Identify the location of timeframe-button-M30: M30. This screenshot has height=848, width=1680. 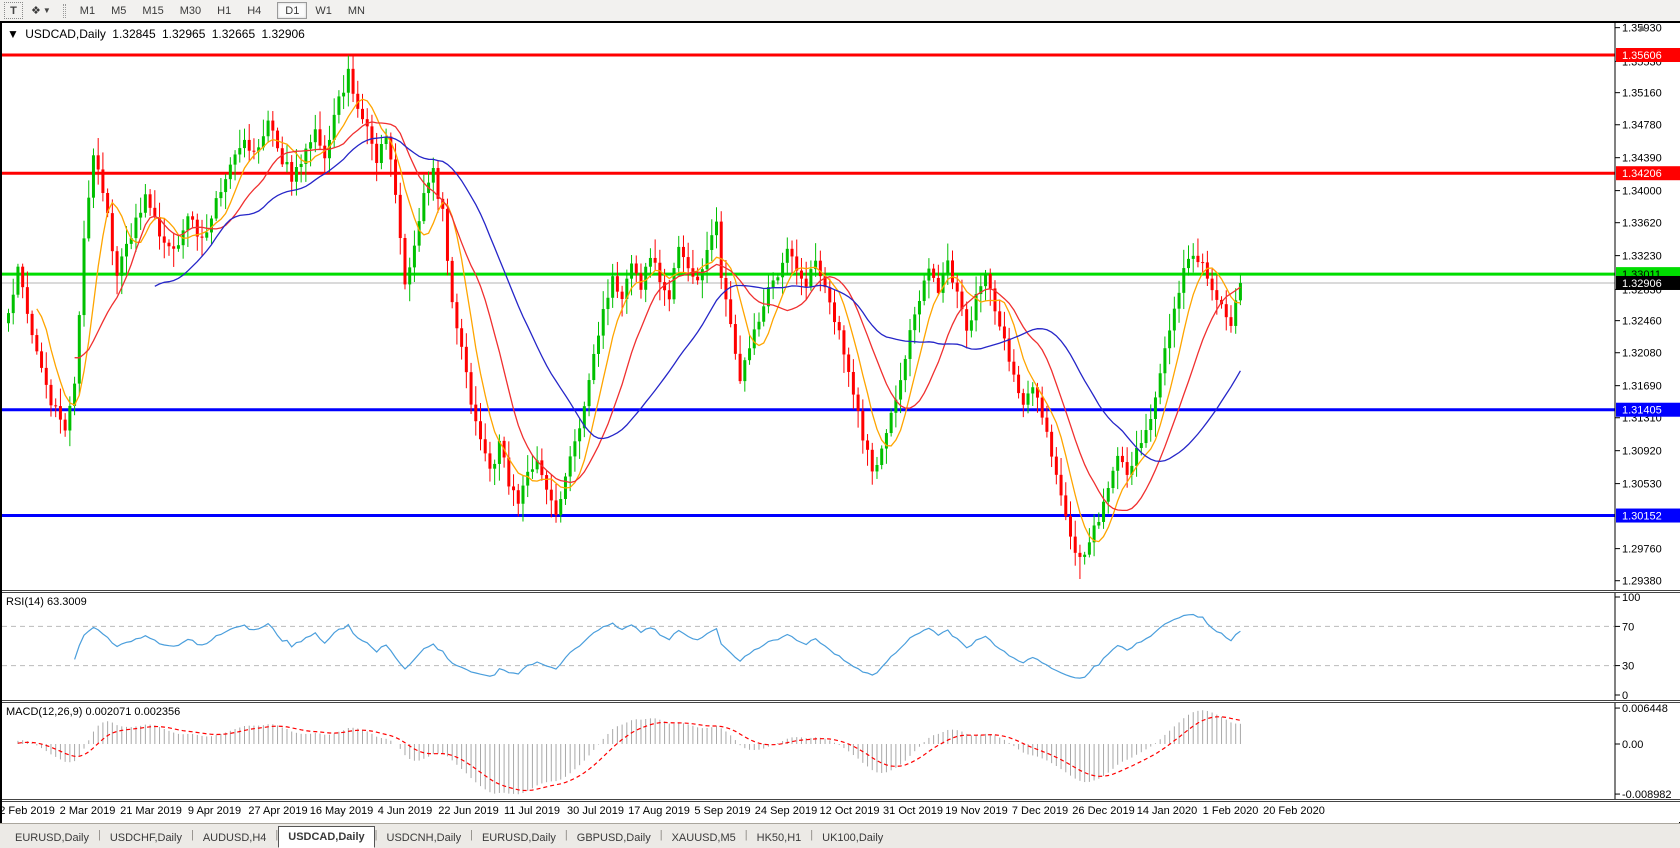
(190, 10).